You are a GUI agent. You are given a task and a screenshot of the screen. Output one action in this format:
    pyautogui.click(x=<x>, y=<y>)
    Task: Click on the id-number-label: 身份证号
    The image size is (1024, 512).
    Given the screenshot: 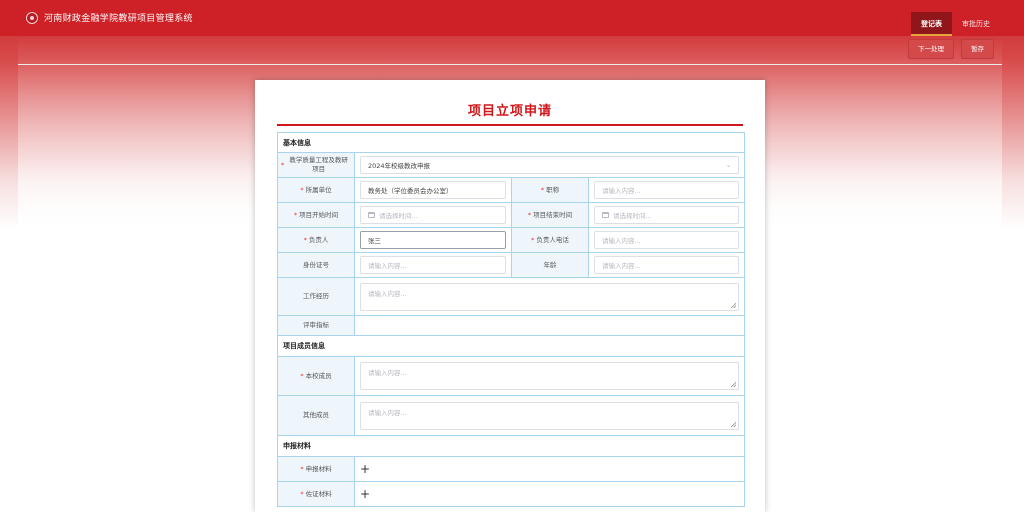 What is the action you would take?
    pyautogui.click(x=316, y=265)
    